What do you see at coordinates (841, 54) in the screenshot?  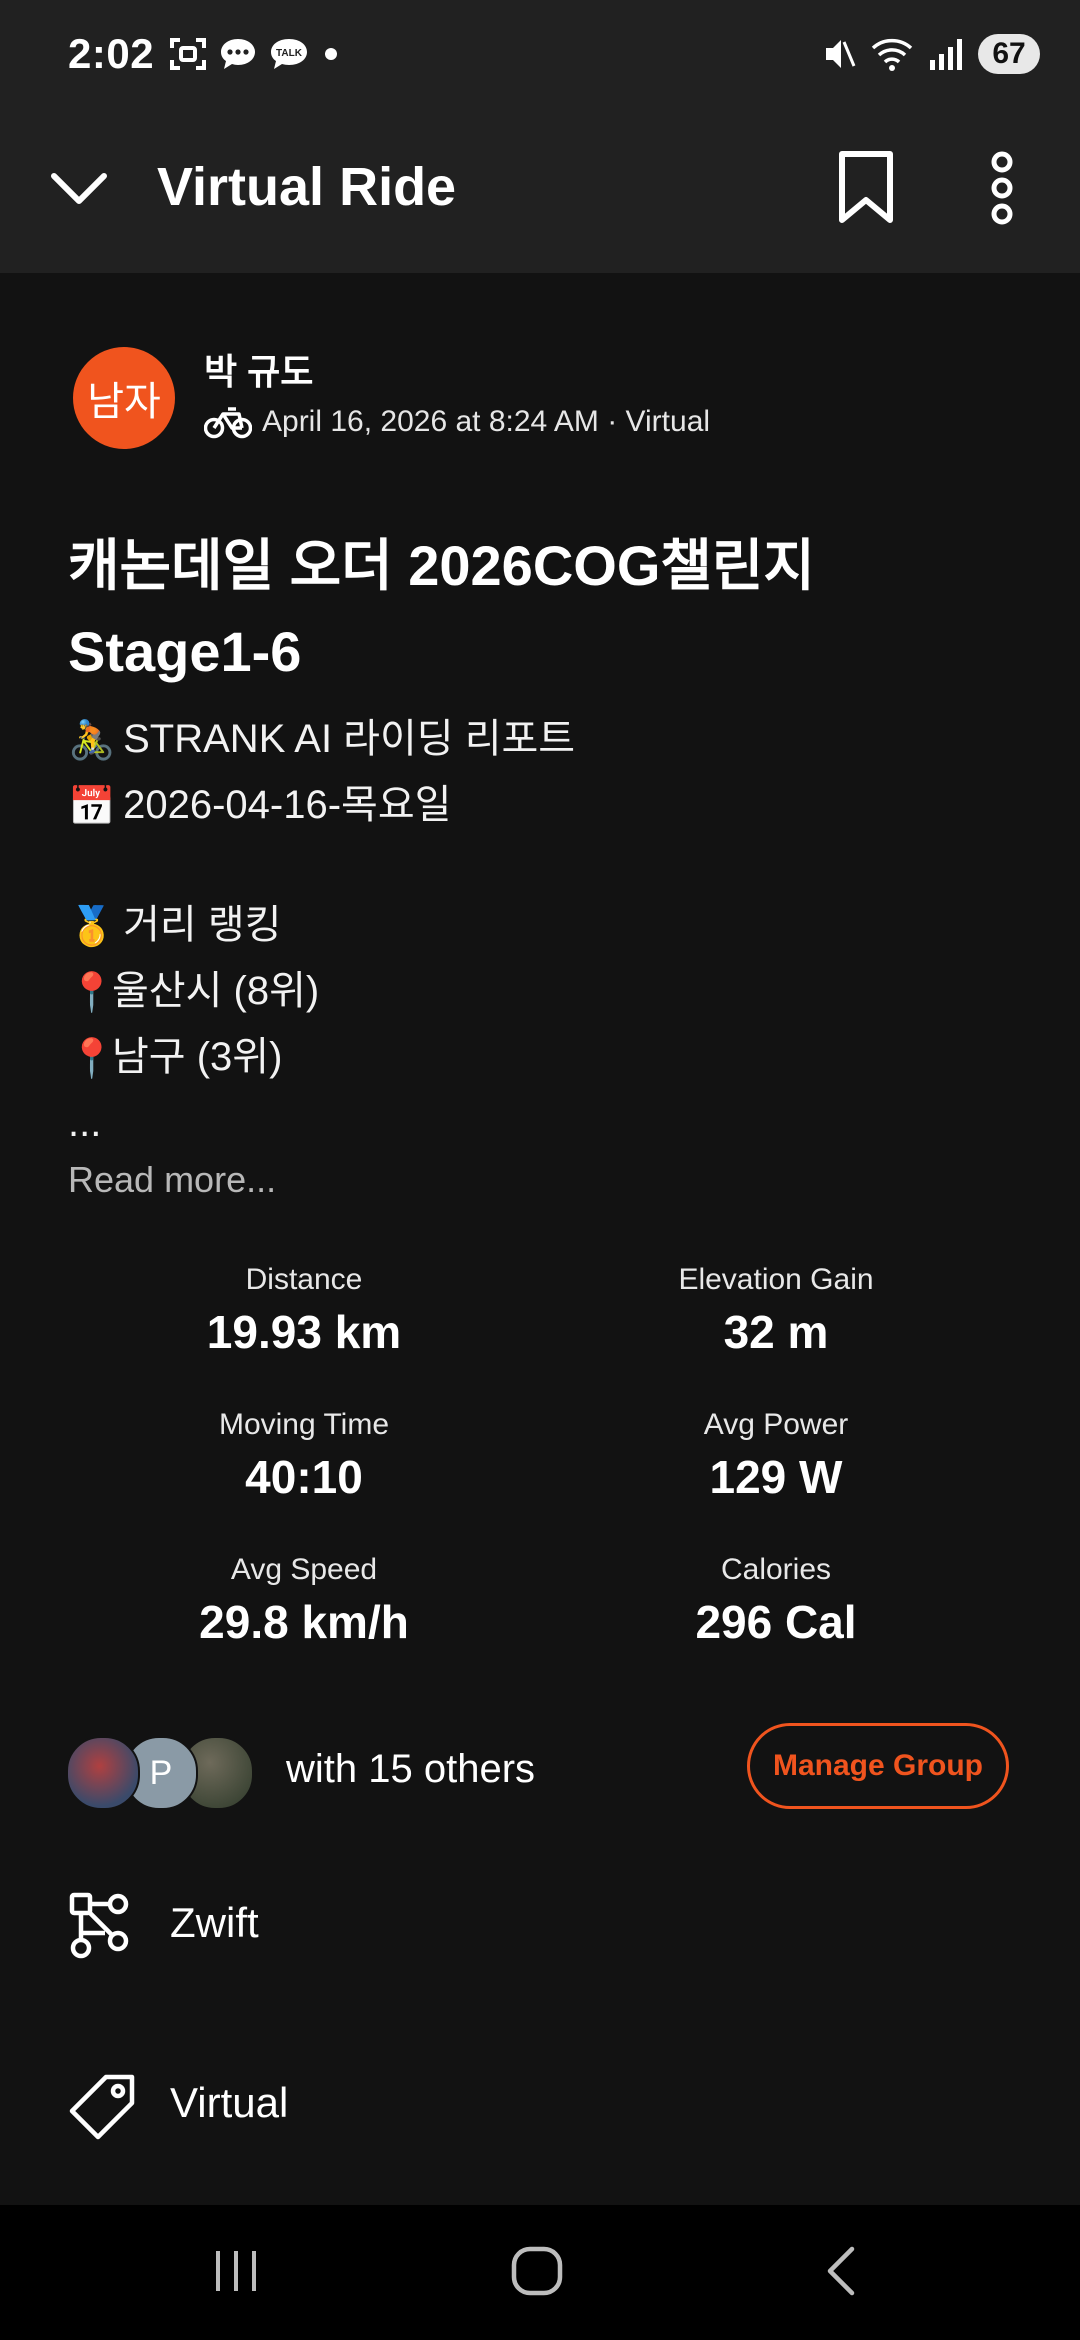 I see `mute-icon` at bounding box center [841, 54].